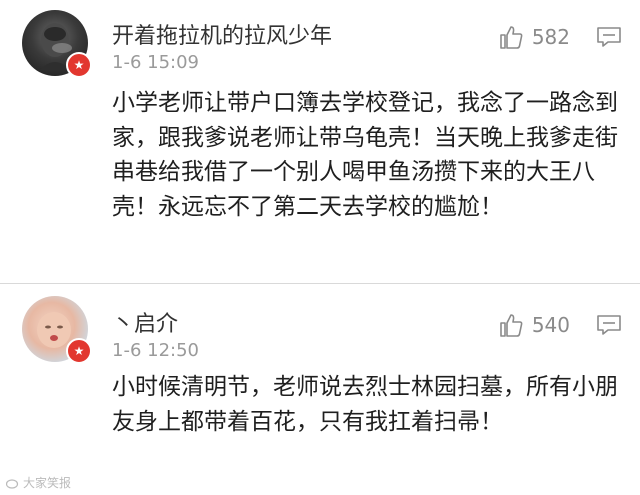  I want to click on like-count: 582, so click(550, 37).